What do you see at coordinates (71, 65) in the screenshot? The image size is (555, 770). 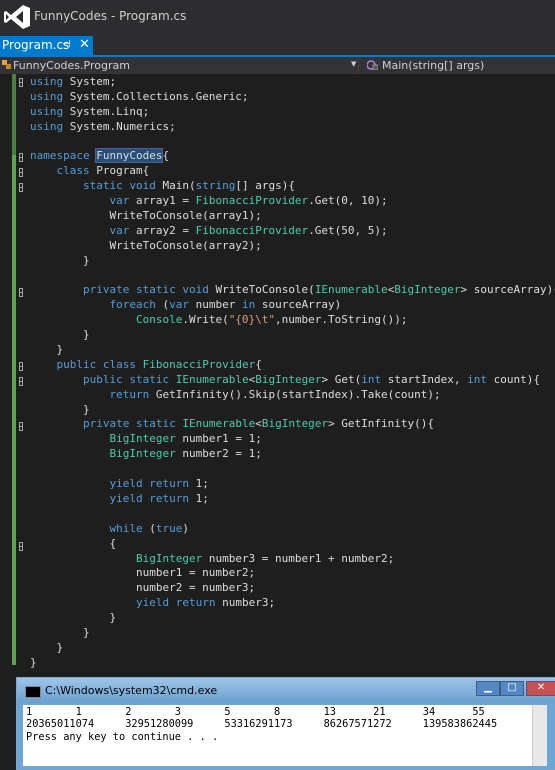 I see `type-dropdown-label: FunnyCodes.Program` at bounding box center [71, 65].